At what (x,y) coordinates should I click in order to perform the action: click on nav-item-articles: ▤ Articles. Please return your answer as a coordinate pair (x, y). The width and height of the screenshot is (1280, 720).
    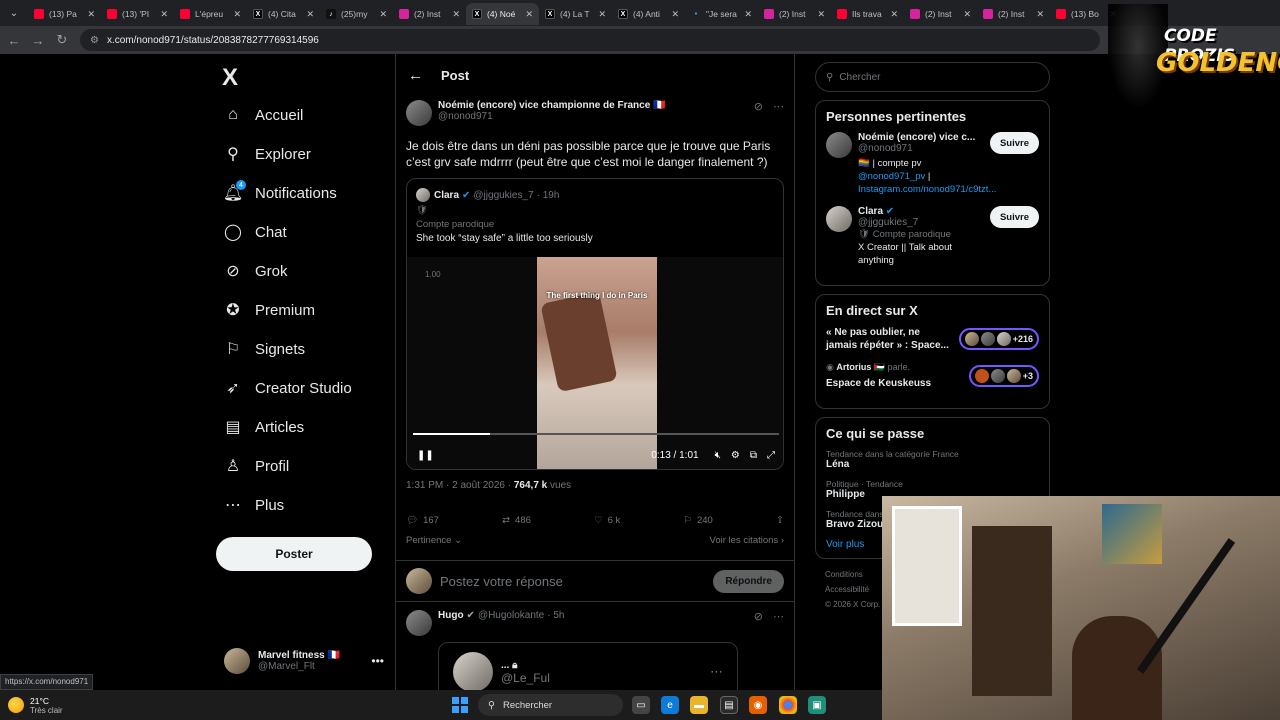
    Looking at the image, I should click on (263, 427).